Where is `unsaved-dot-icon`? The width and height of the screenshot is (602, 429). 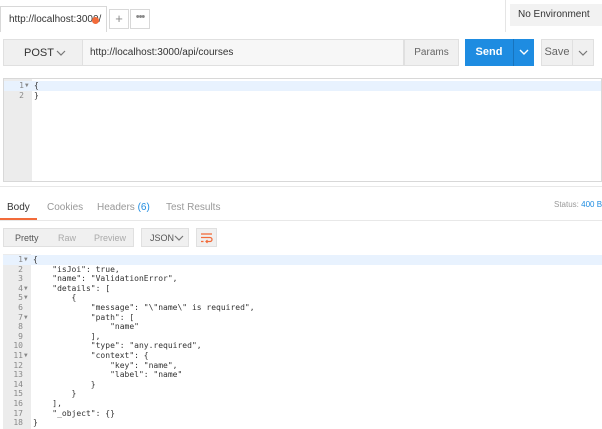 unsaved-dot-icon is located at coordinates (95, 20).